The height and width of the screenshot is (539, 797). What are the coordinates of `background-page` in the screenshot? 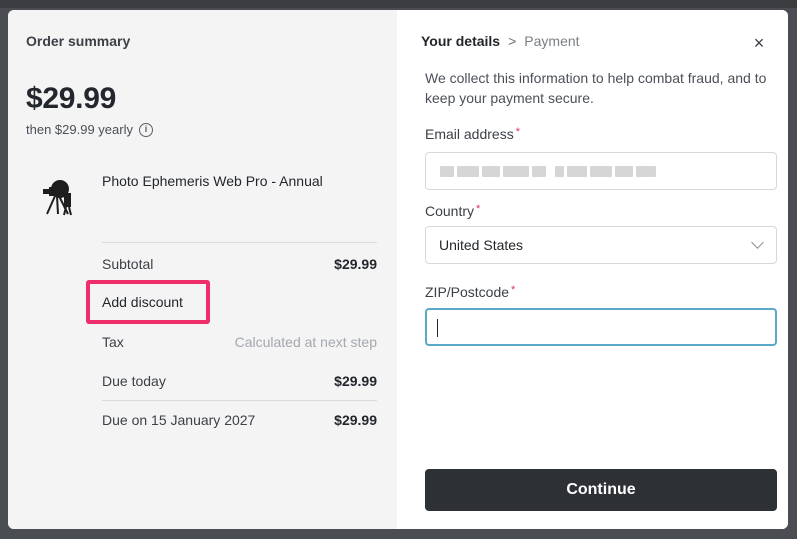 It's located at (50, 533).